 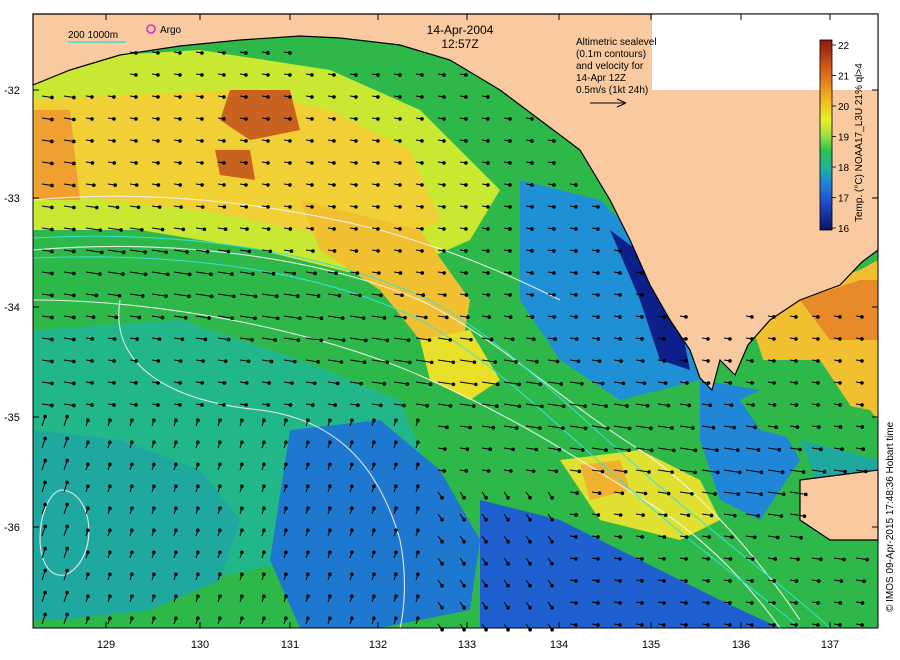 What do you see at coordinates (611, 54) in the screenshot?
I see `svg-text: (0.1m contours)` at bounding box center [611, 54].